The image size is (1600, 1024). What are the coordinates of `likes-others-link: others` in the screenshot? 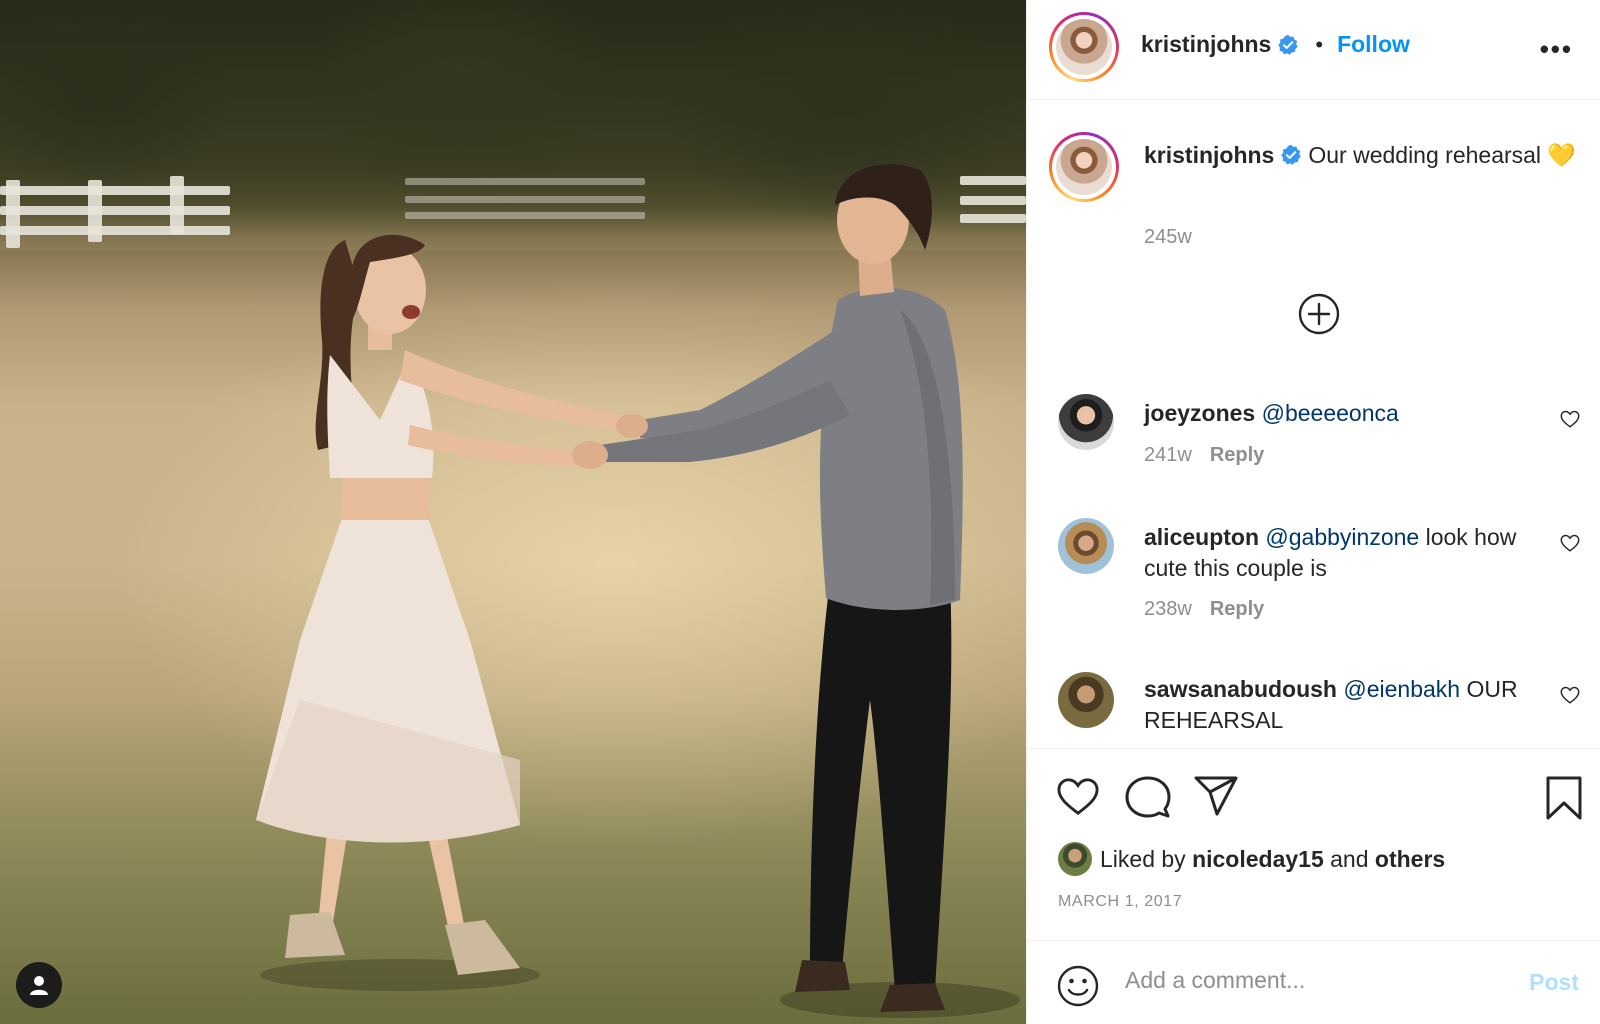 It's located at (1410, 859).